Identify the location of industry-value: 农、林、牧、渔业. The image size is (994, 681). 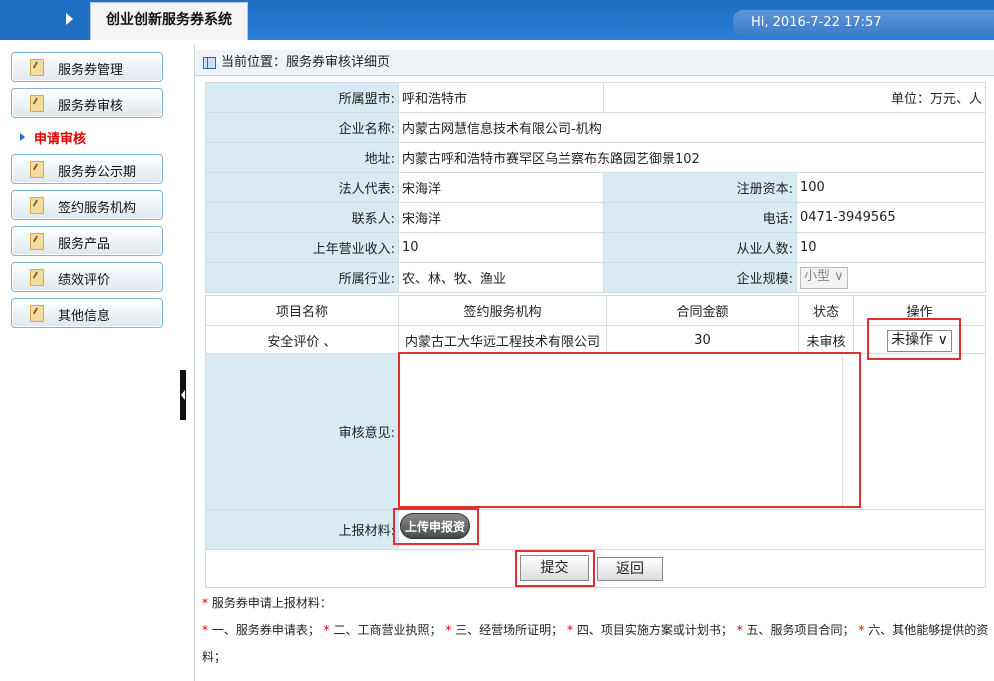
(501, 277).